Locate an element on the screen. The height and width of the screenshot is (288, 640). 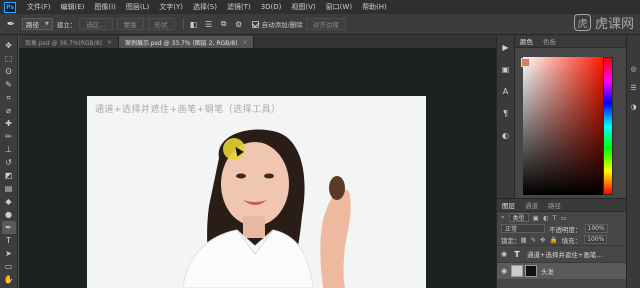
menu-help: 帮助(H) is located at coordinates (374, 7).